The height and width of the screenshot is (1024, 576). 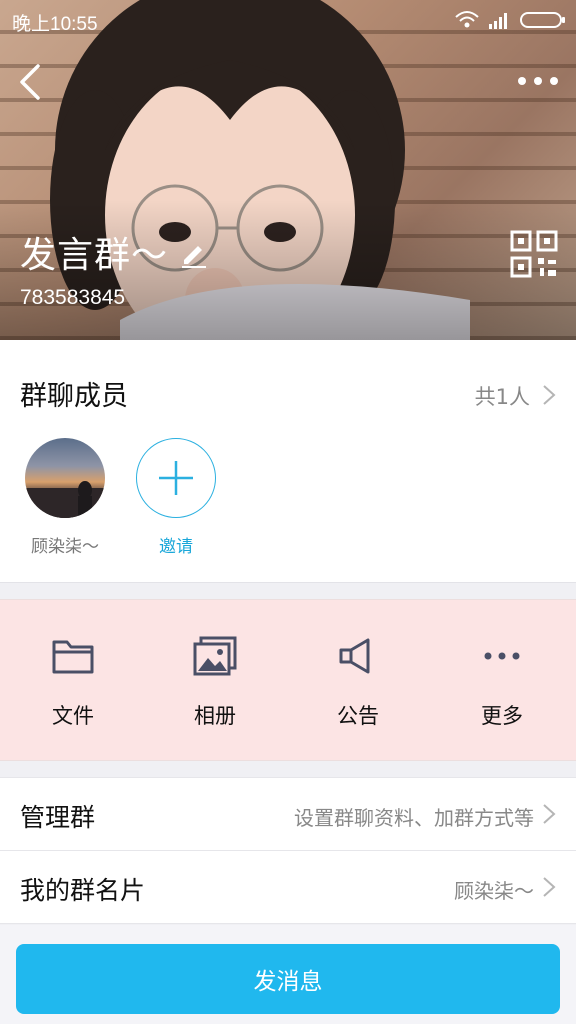 I want to click on send-message-button: 发消息, so click(x=288, y=979).